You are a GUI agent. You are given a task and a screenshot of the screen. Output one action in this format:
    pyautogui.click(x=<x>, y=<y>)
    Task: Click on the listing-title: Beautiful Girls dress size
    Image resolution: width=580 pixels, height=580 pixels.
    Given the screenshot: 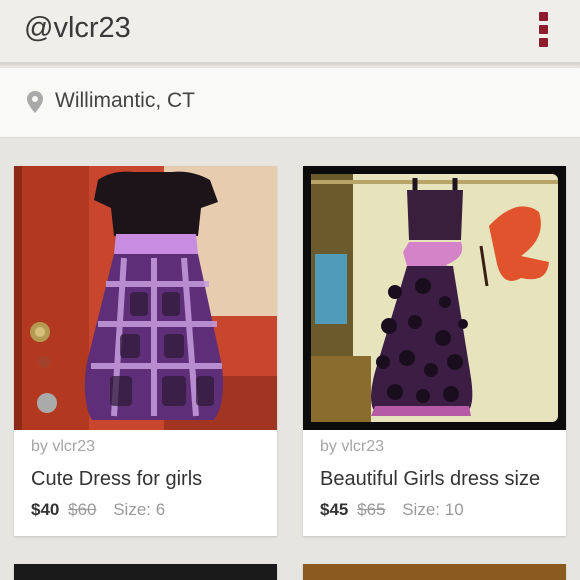 What is the action you would take?
    pyautogui.click(x=430, y=479)
    